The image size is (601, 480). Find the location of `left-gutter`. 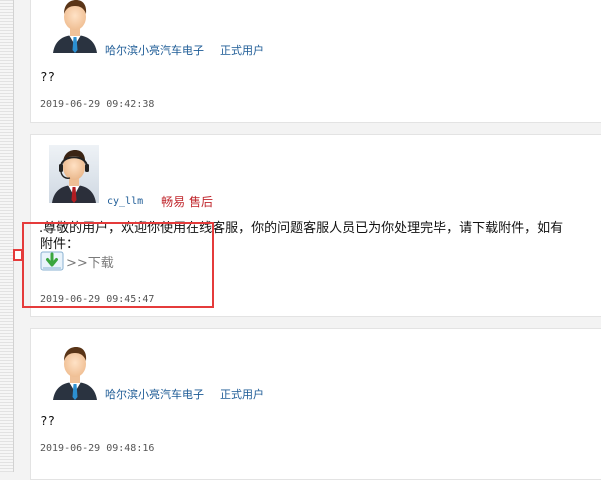

left-gutter is located at coordinates (7, 236).